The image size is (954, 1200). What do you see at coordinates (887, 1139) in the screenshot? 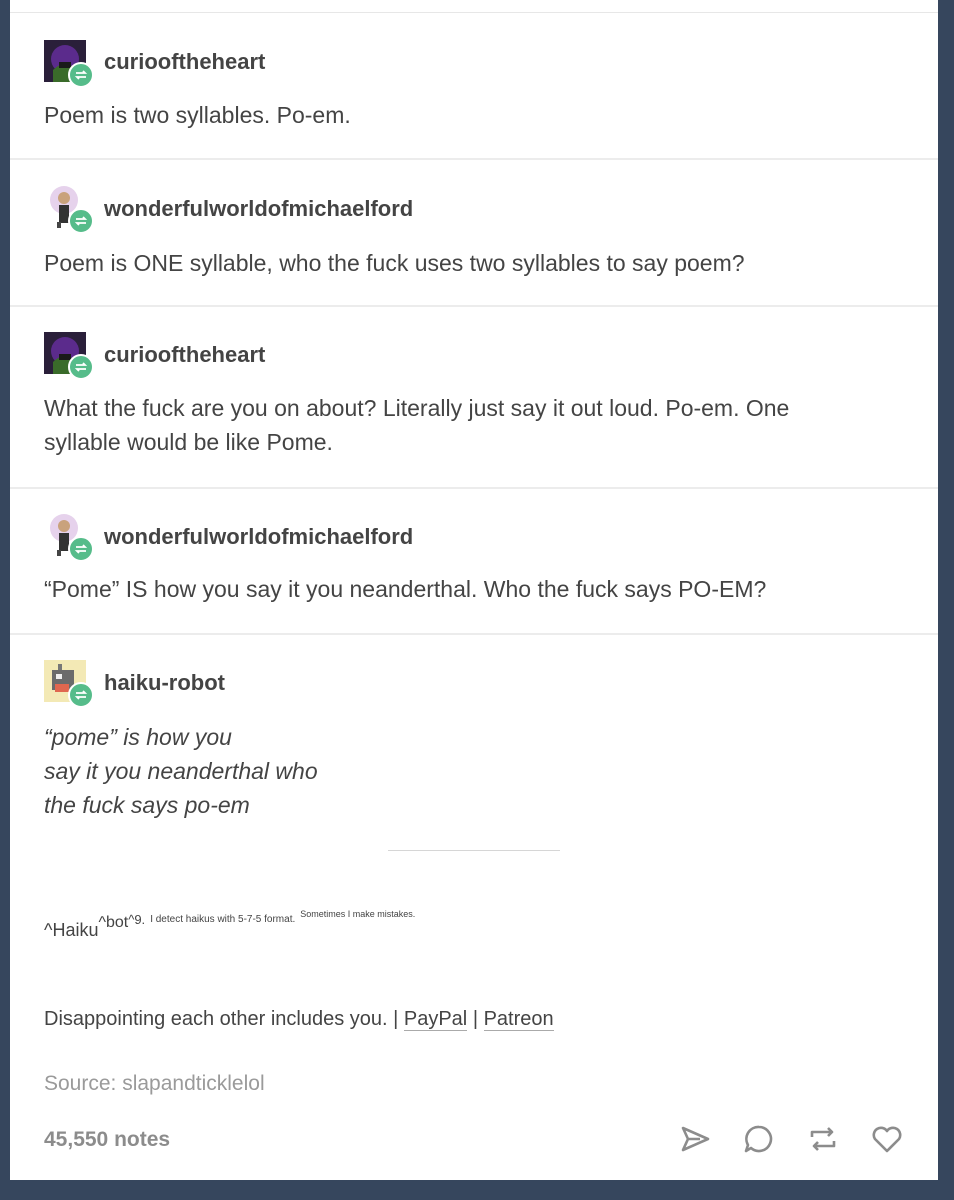
I see `heart-icon` at bounding box center [887, 1139].